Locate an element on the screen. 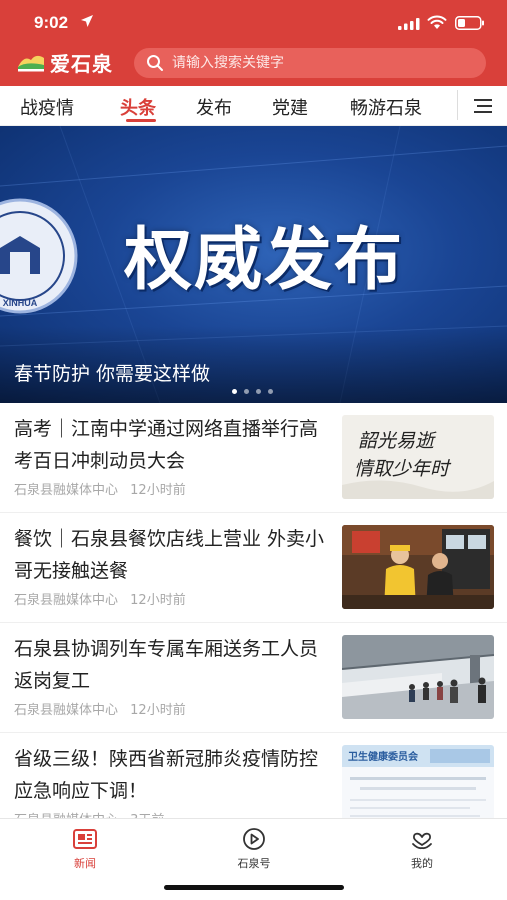 This screenshot has width=507, height=900. carousel-dots is located at coordinates (252, 391).